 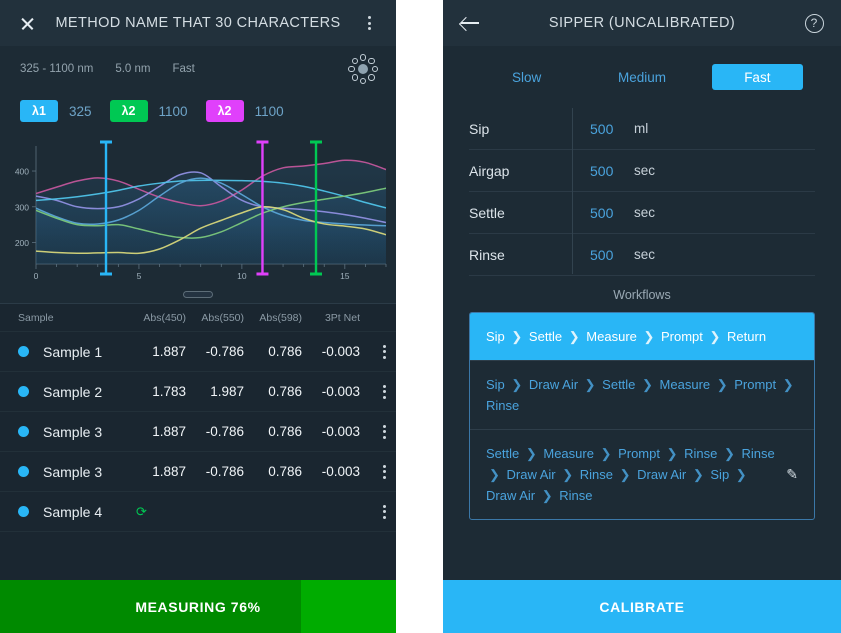 I want to click on setting-unit-airgap: sec, so click(x=645, y=170).